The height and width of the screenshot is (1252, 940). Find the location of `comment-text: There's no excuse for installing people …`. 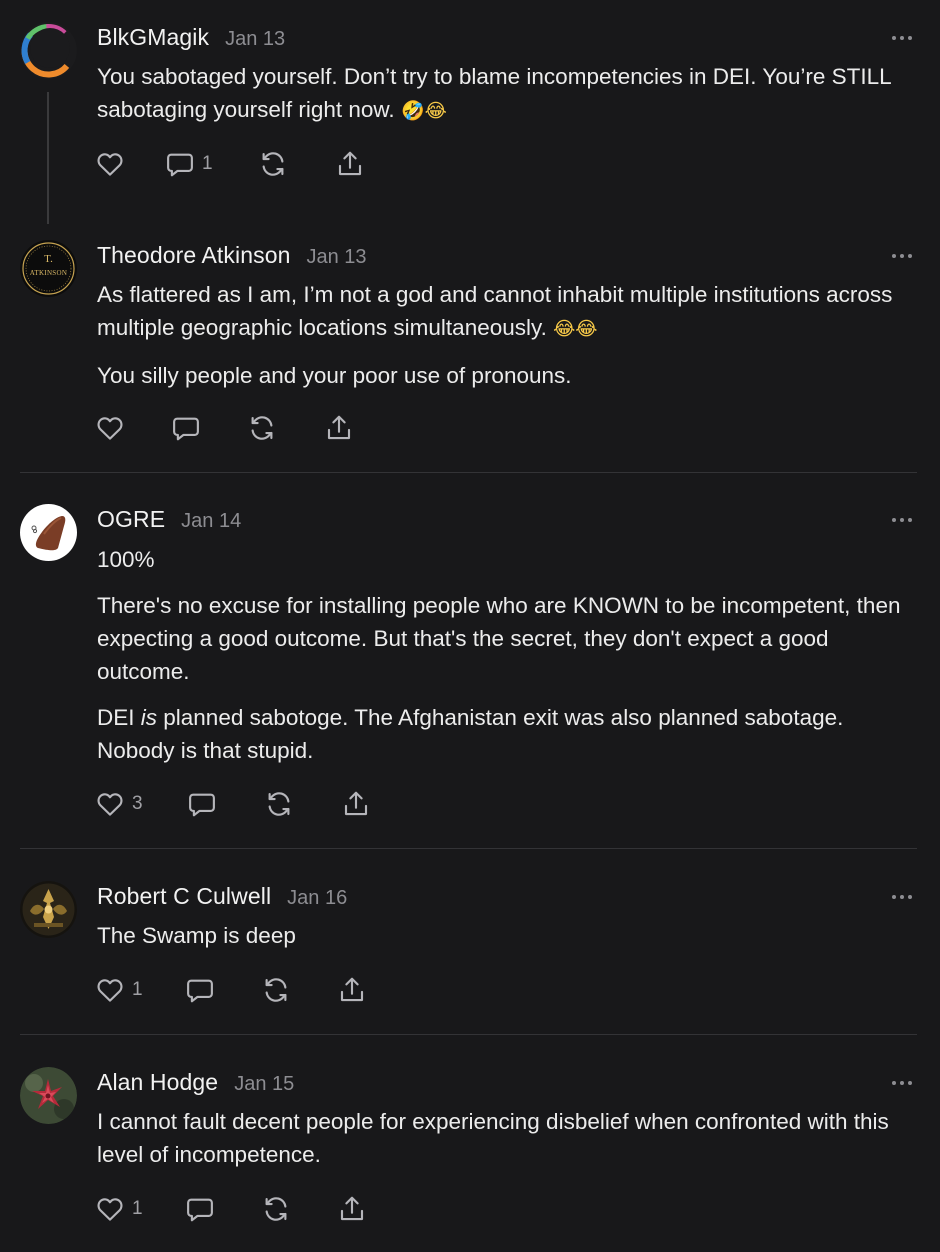

comment-text: There's no excuse for installing people … is located at coordinates (499, 638).